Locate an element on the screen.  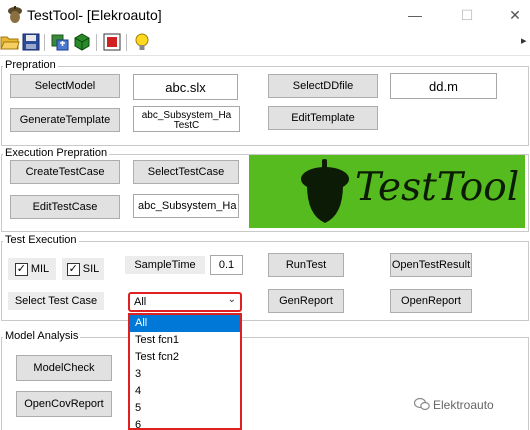
open-cov-report-button: OpenCovReport is located at coordinates (64, 404).